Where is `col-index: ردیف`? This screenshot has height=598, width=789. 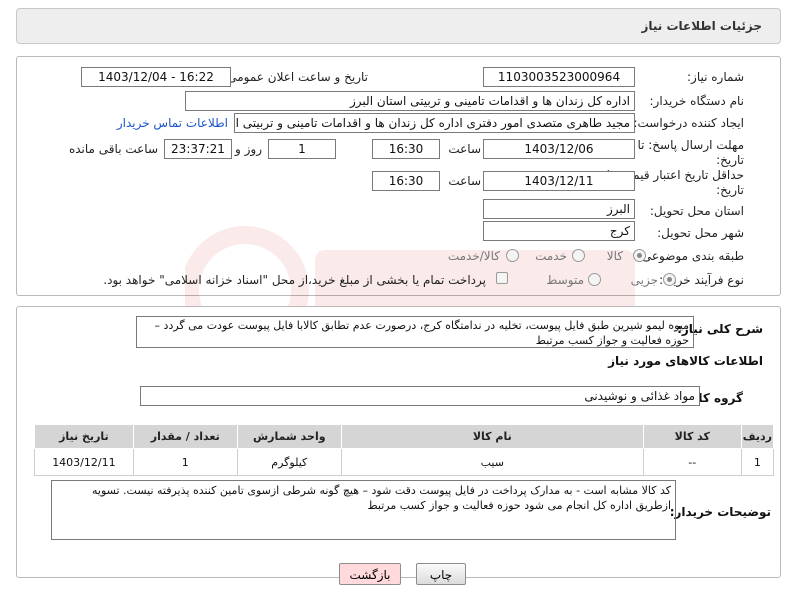
col-index: ردیف is located at coordinates (757, 436).